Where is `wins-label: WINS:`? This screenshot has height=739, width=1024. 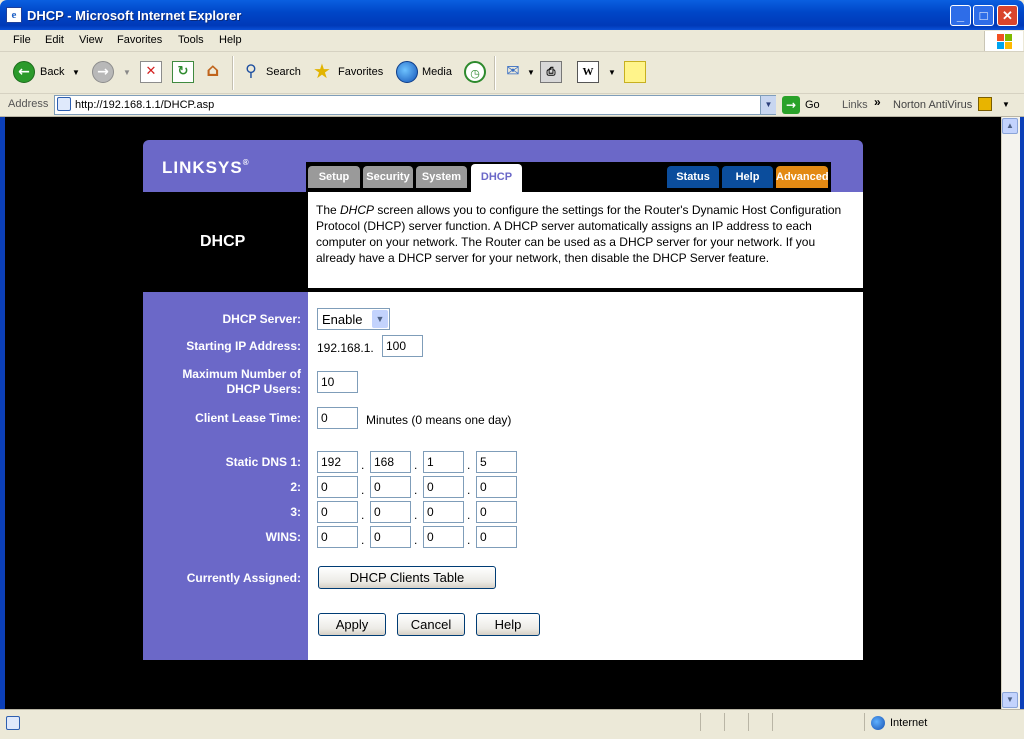
wins-label: WINS: is located at coordinates (283, 537).